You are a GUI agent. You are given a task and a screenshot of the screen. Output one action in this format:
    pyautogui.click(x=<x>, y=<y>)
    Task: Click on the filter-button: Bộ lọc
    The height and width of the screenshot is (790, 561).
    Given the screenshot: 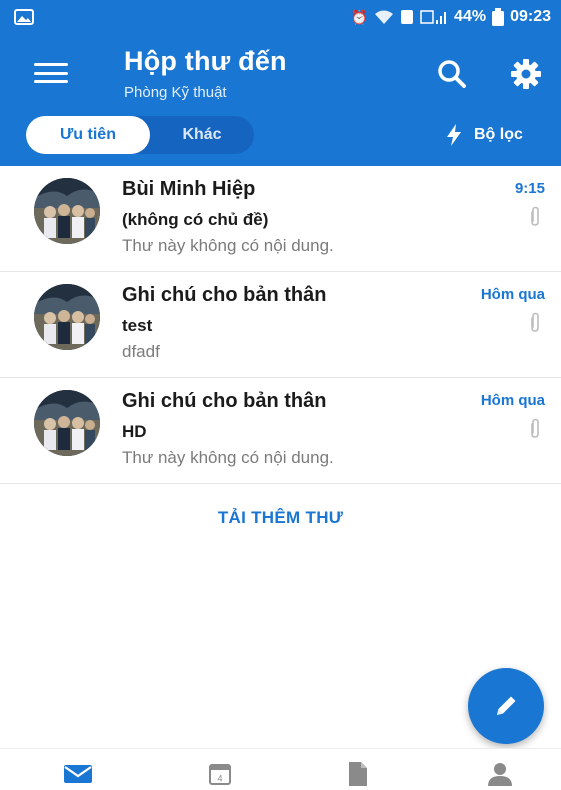 What is the action you would take?
    pyautogui.click(x=484, y=135)
    